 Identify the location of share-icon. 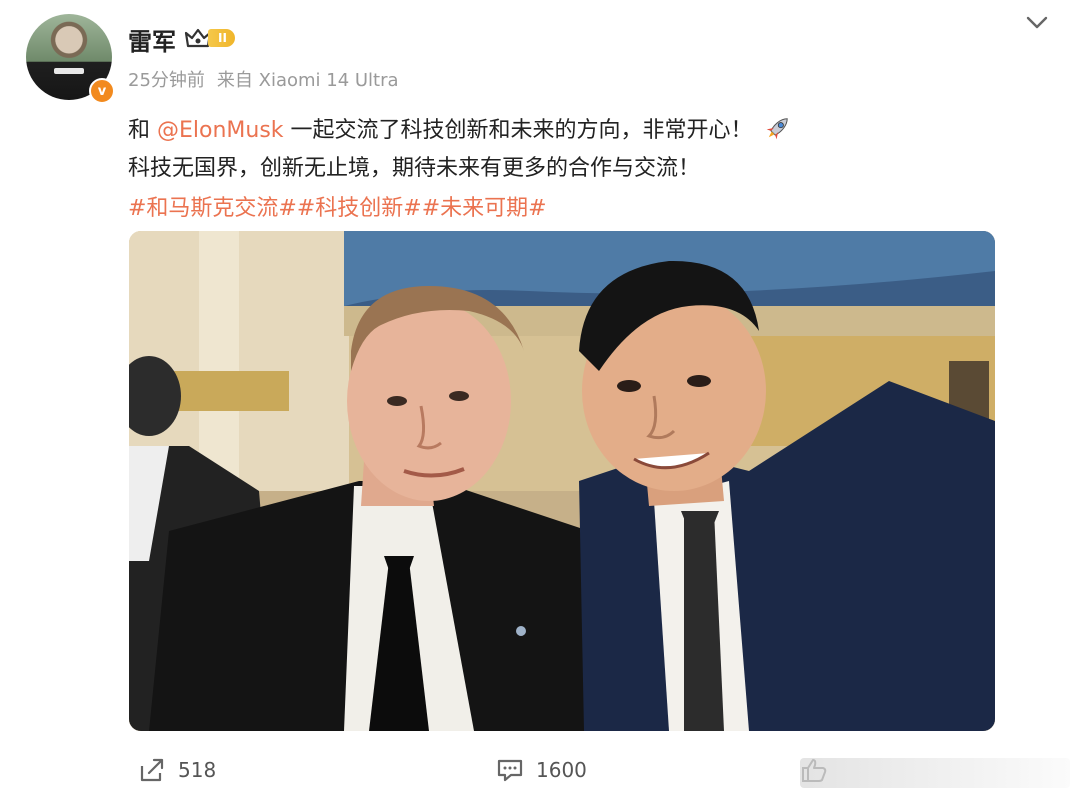
(152, 770).